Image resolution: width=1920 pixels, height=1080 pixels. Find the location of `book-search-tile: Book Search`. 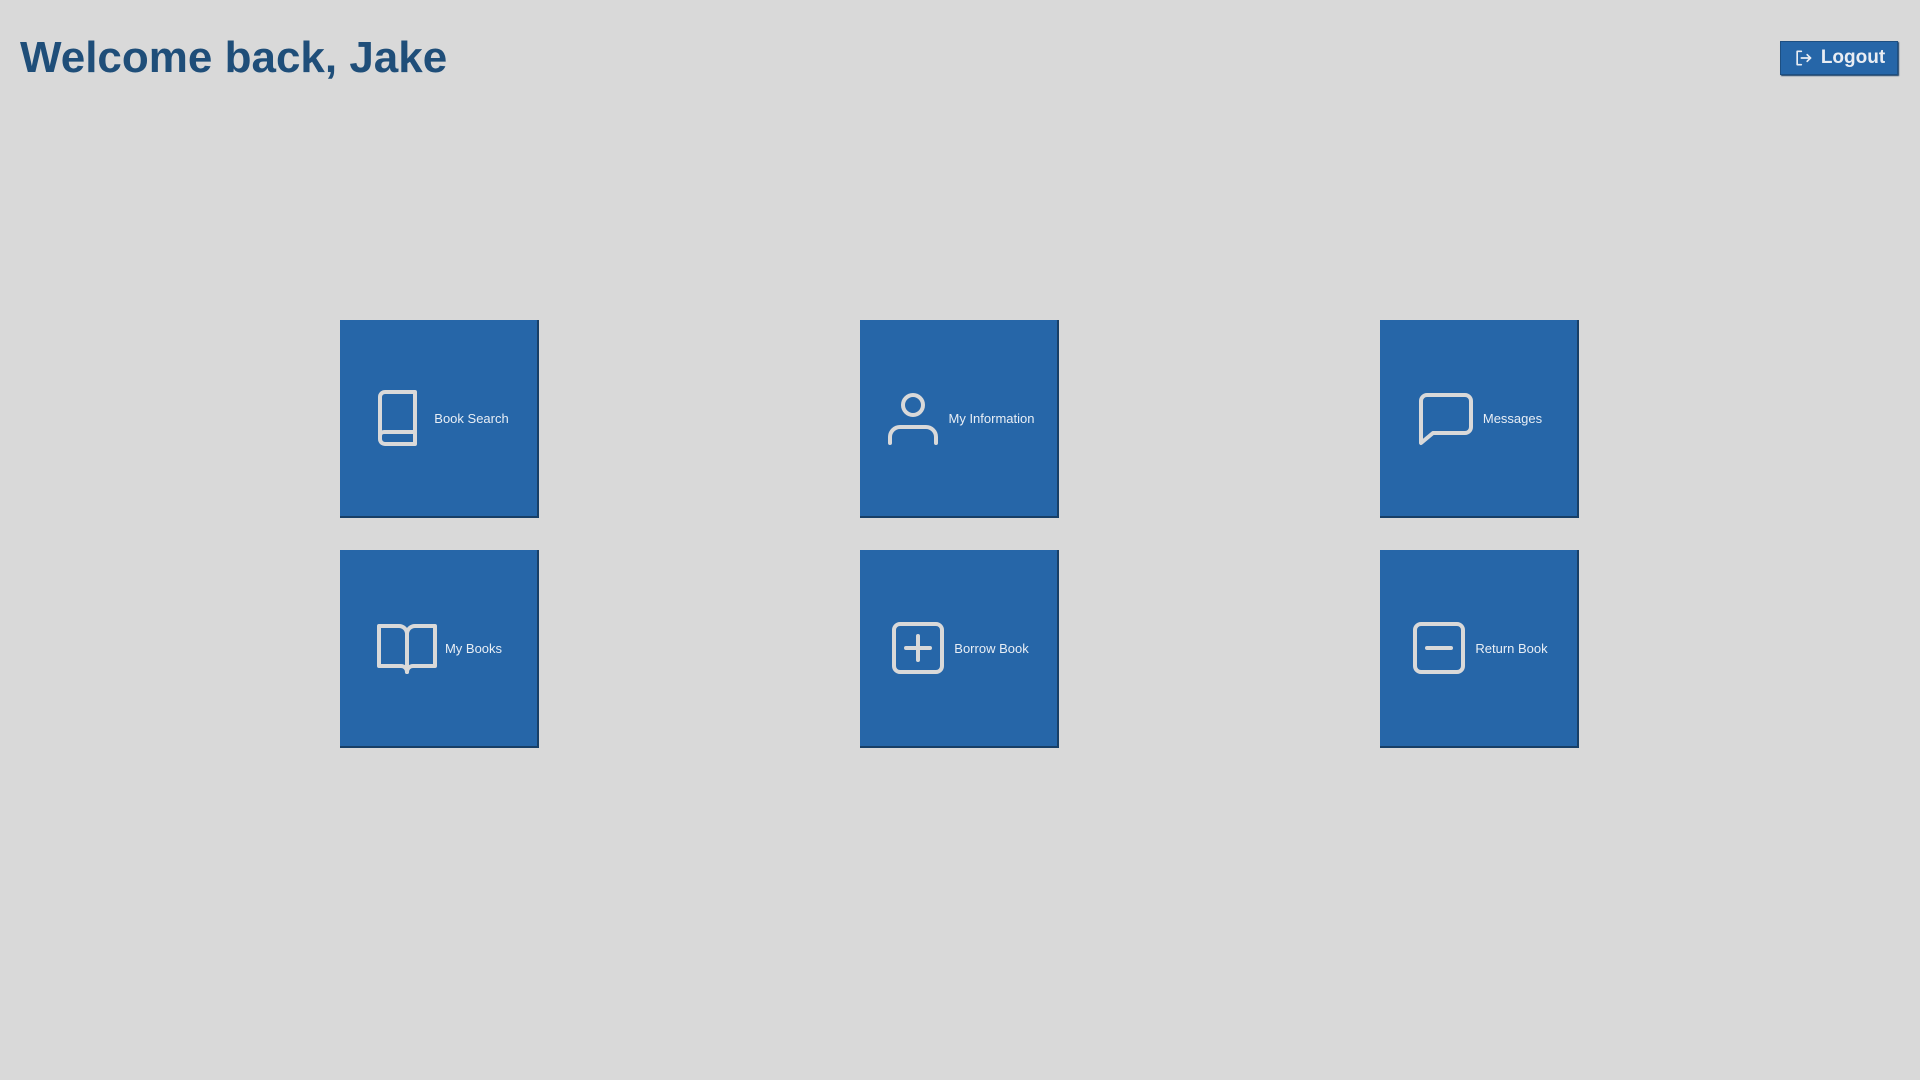

book-search-tile: Book Search is located at coordinates (439, 419).